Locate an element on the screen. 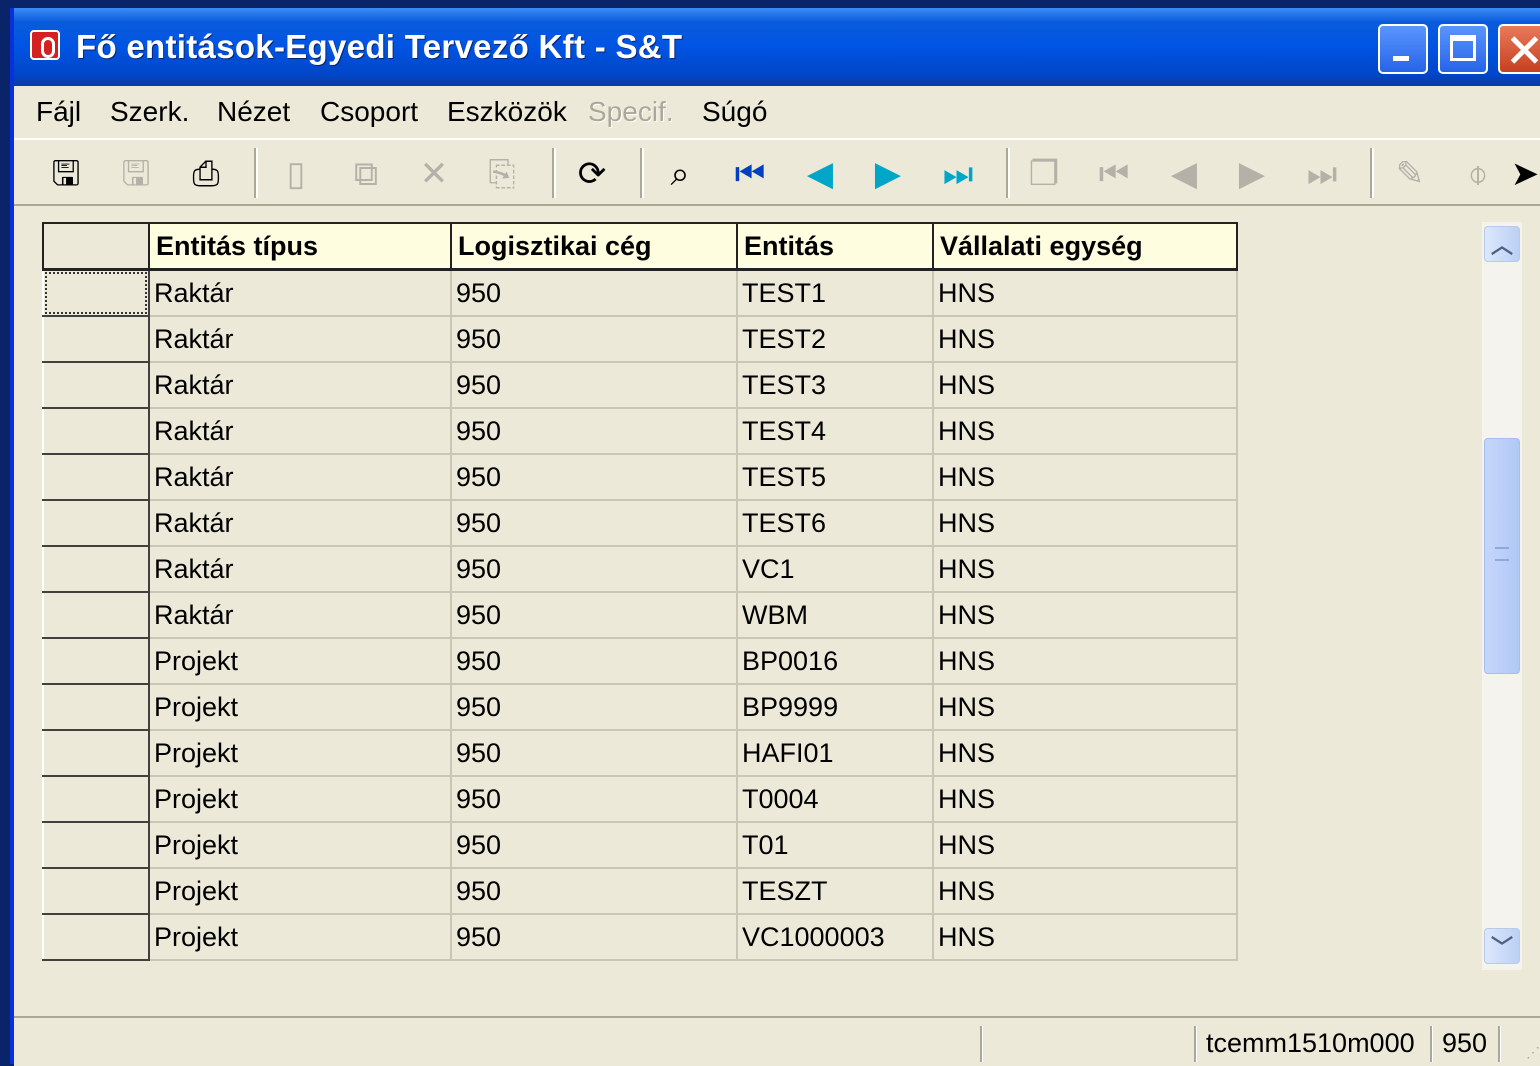 The image size is (1540, 1066). first-group-icon: ⏮ is located at coordinates (1114, 174).